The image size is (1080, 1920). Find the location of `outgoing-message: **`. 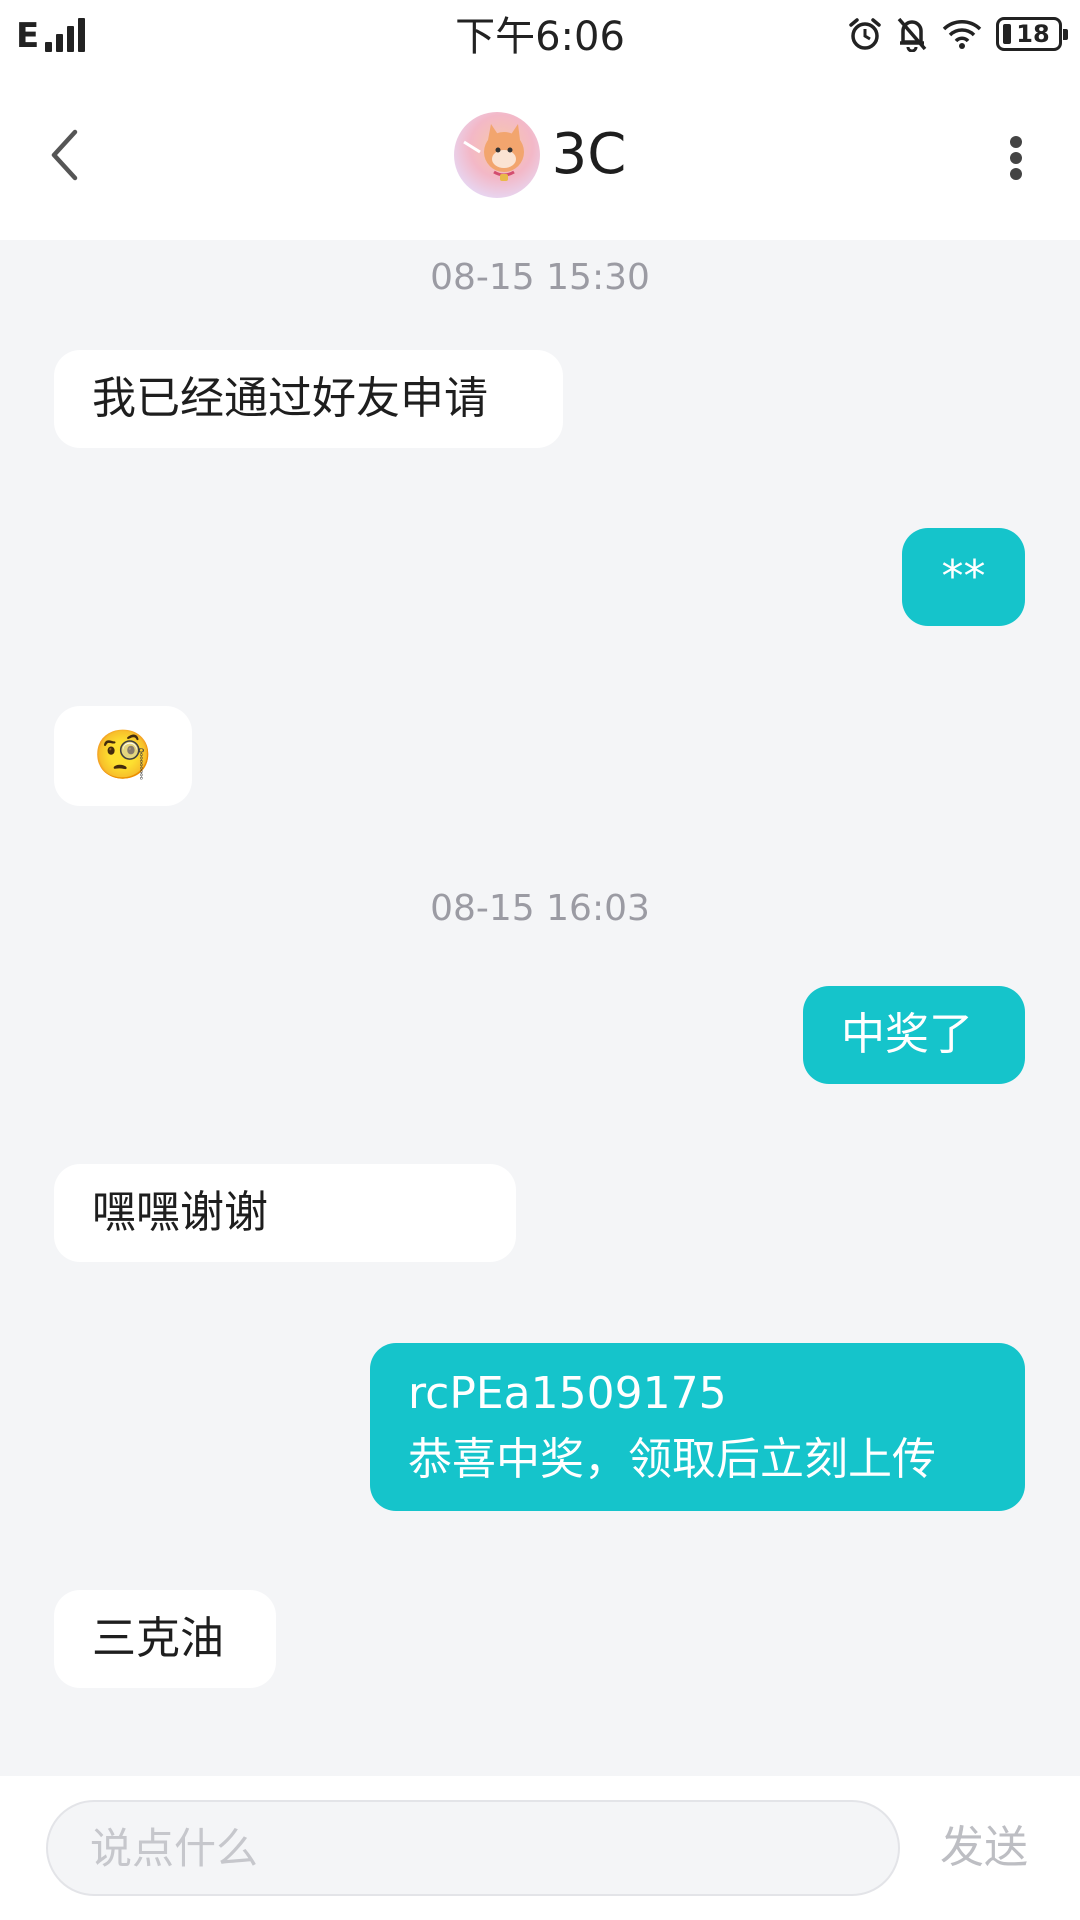

outgoing-message: ** is located at coordinates (963, 577).